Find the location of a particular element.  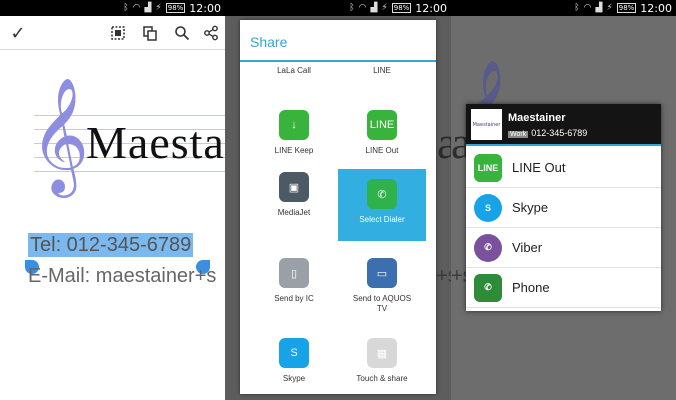

share-app-mediajet: ▣ MediaJet is located at coordinates (294, 195).